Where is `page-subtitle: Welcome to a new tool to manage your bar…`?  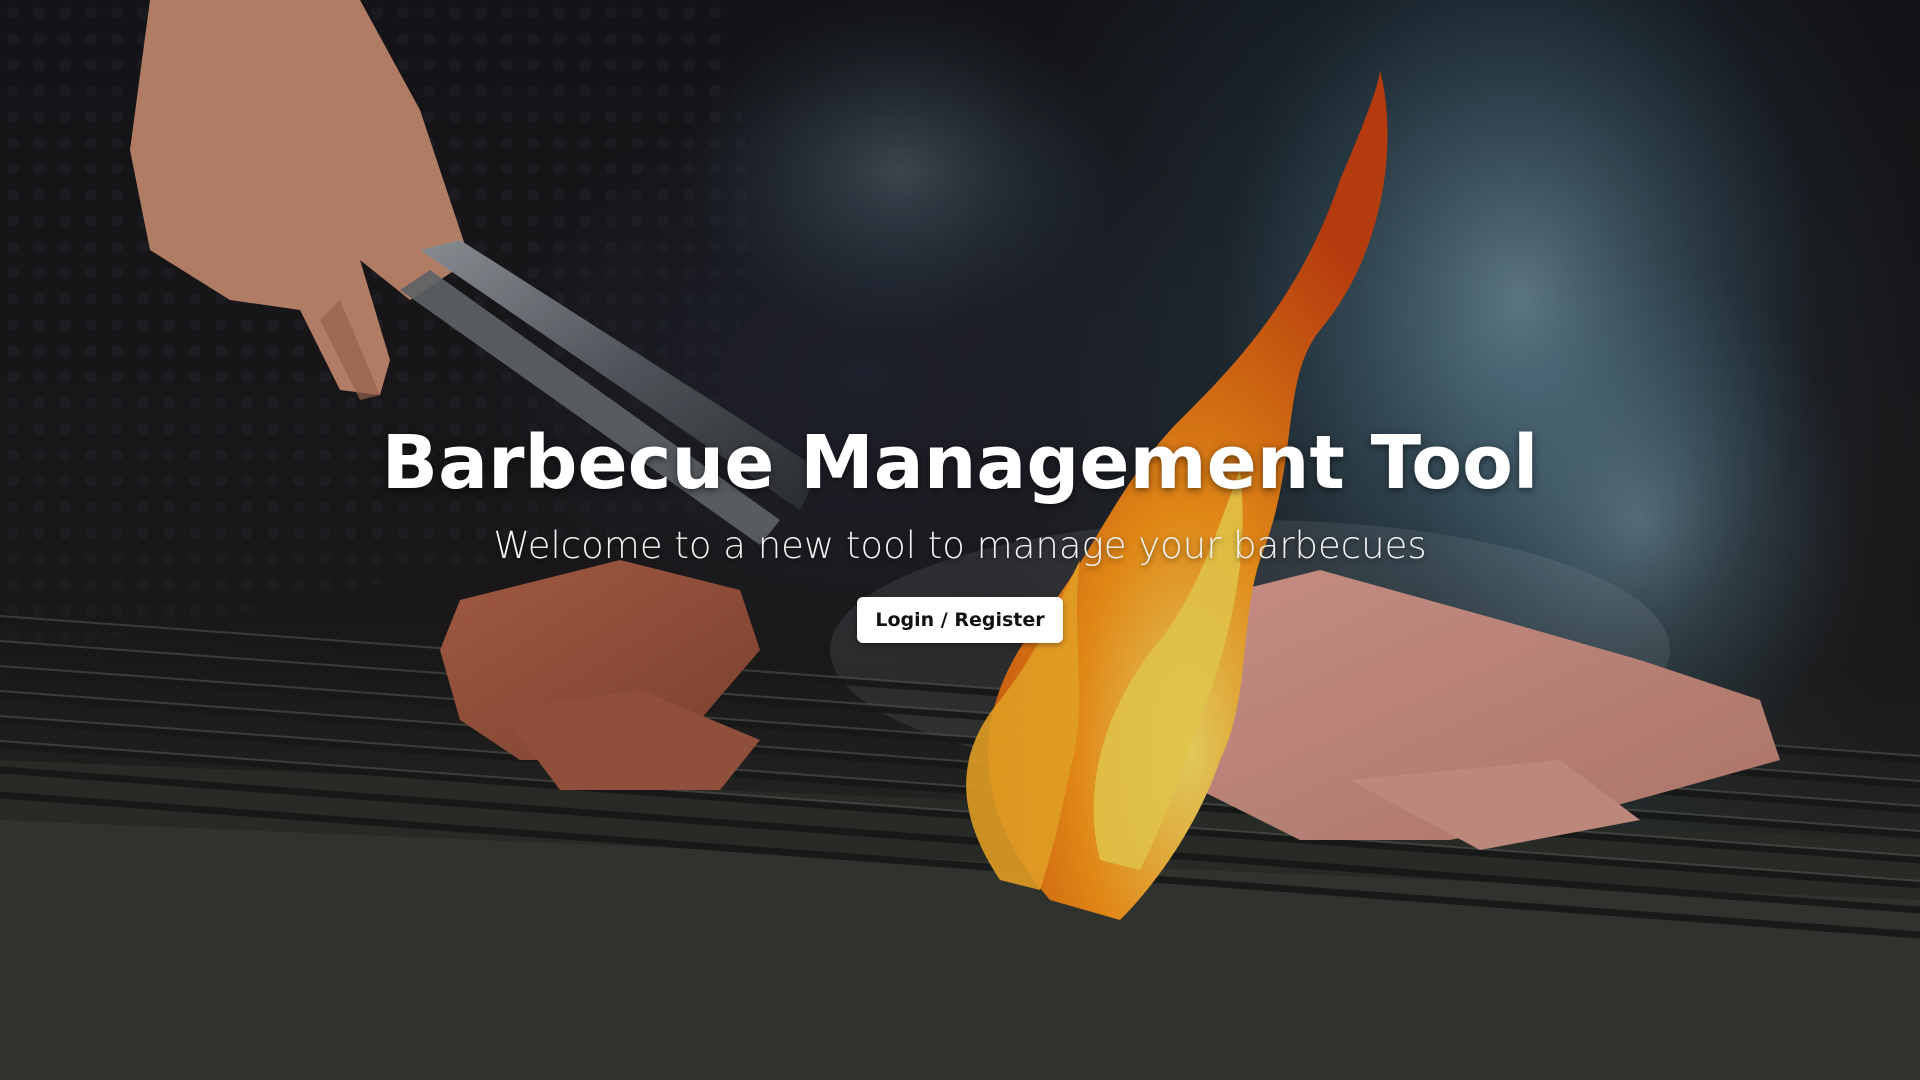
page-subtitle: Welcome to a new tool to manage your bar… is located at coordinates (960, 545).